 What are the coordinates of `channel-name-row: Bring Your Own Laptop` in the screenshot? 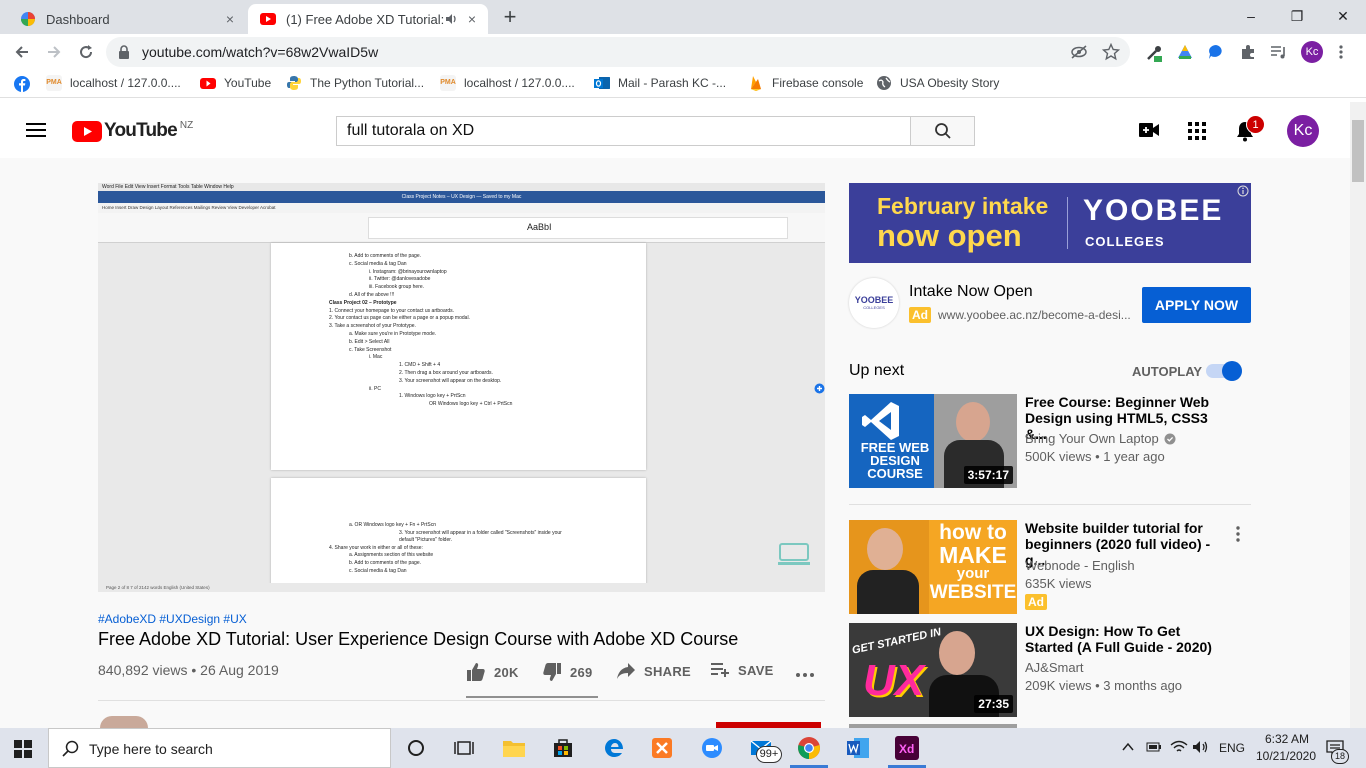 It's located at (1100, 438).